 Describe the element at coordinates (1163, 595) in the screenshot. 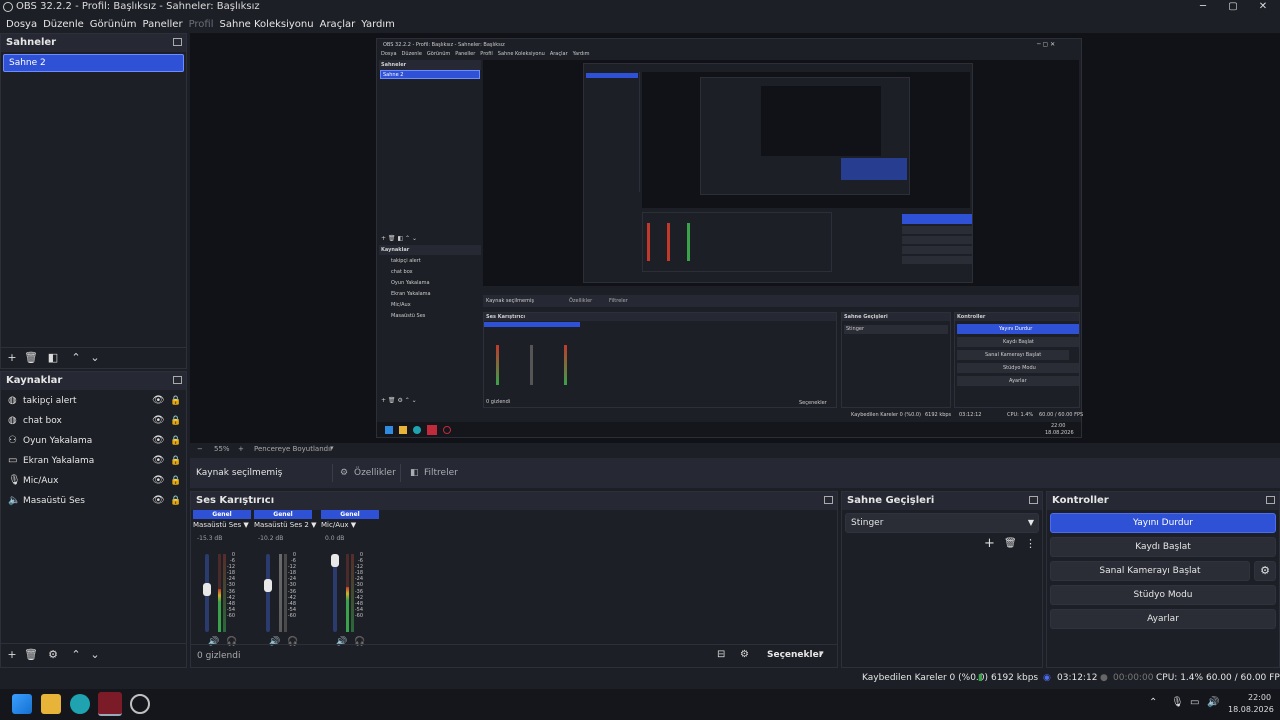

I see `studio-mode-button: Stüdyo Modu` at that location.